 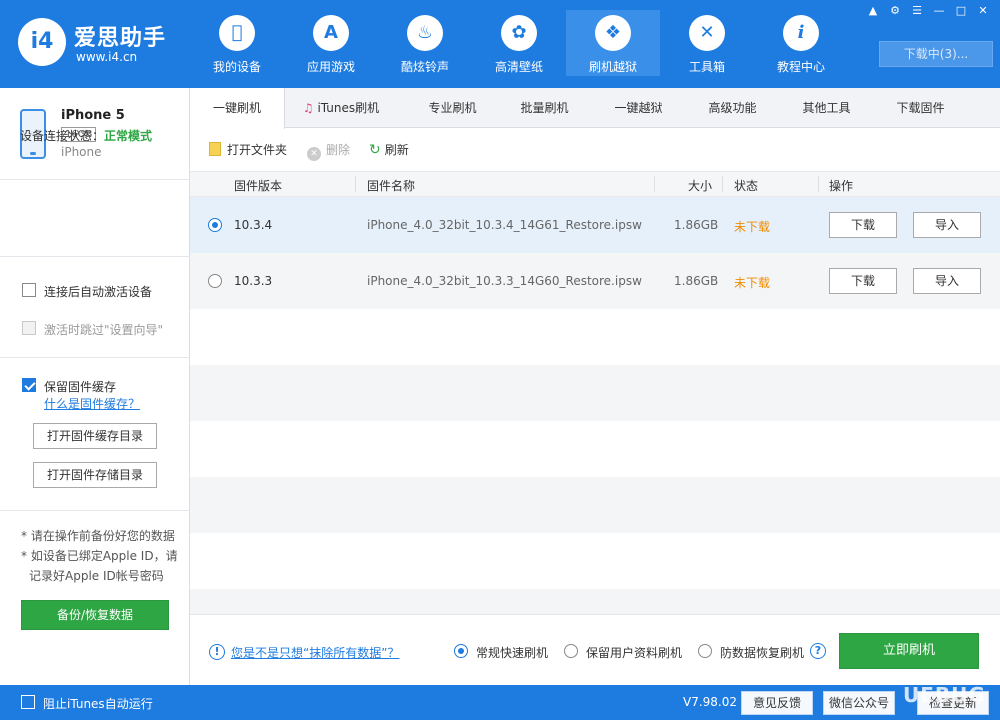 What do you see at coordinates (512, 653) in the screenshot?
I see `mode-fast-label: 常规快速刷机` at bounding box center [512, 653].